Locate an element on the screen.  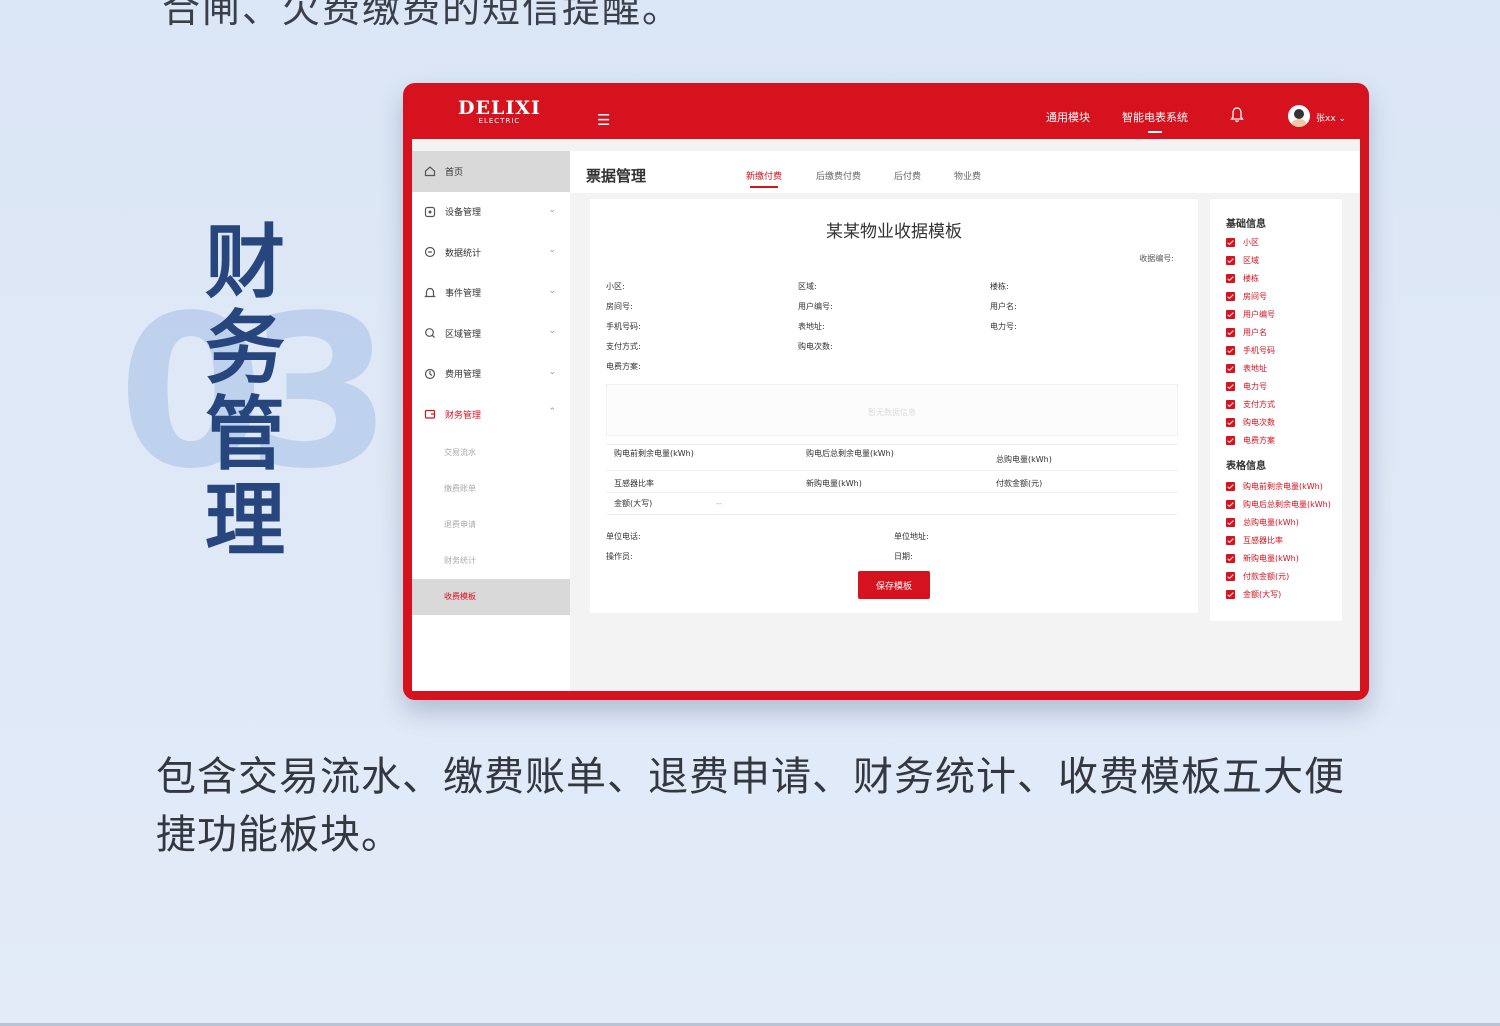
basic-checkbox-item: 楼栋 is located at coordinates (1242, 278).